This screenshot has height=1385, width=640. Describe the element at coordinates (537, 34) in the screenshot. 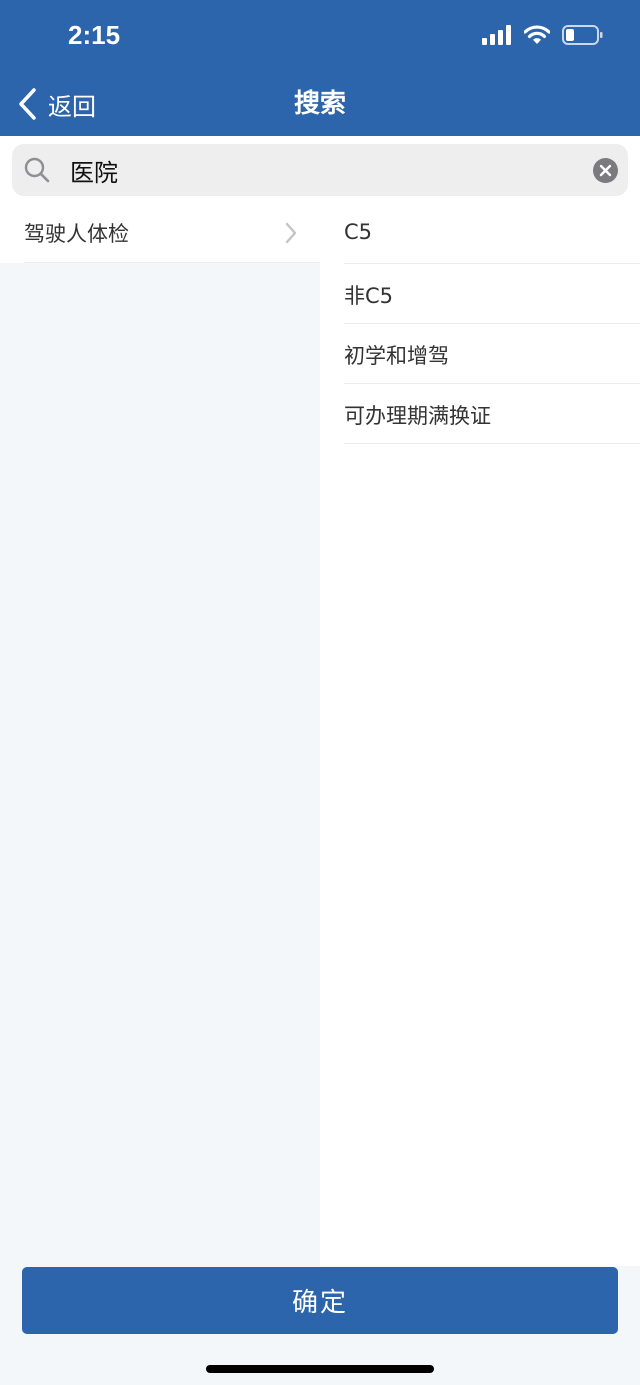

I see `wifi-icon` at that location.